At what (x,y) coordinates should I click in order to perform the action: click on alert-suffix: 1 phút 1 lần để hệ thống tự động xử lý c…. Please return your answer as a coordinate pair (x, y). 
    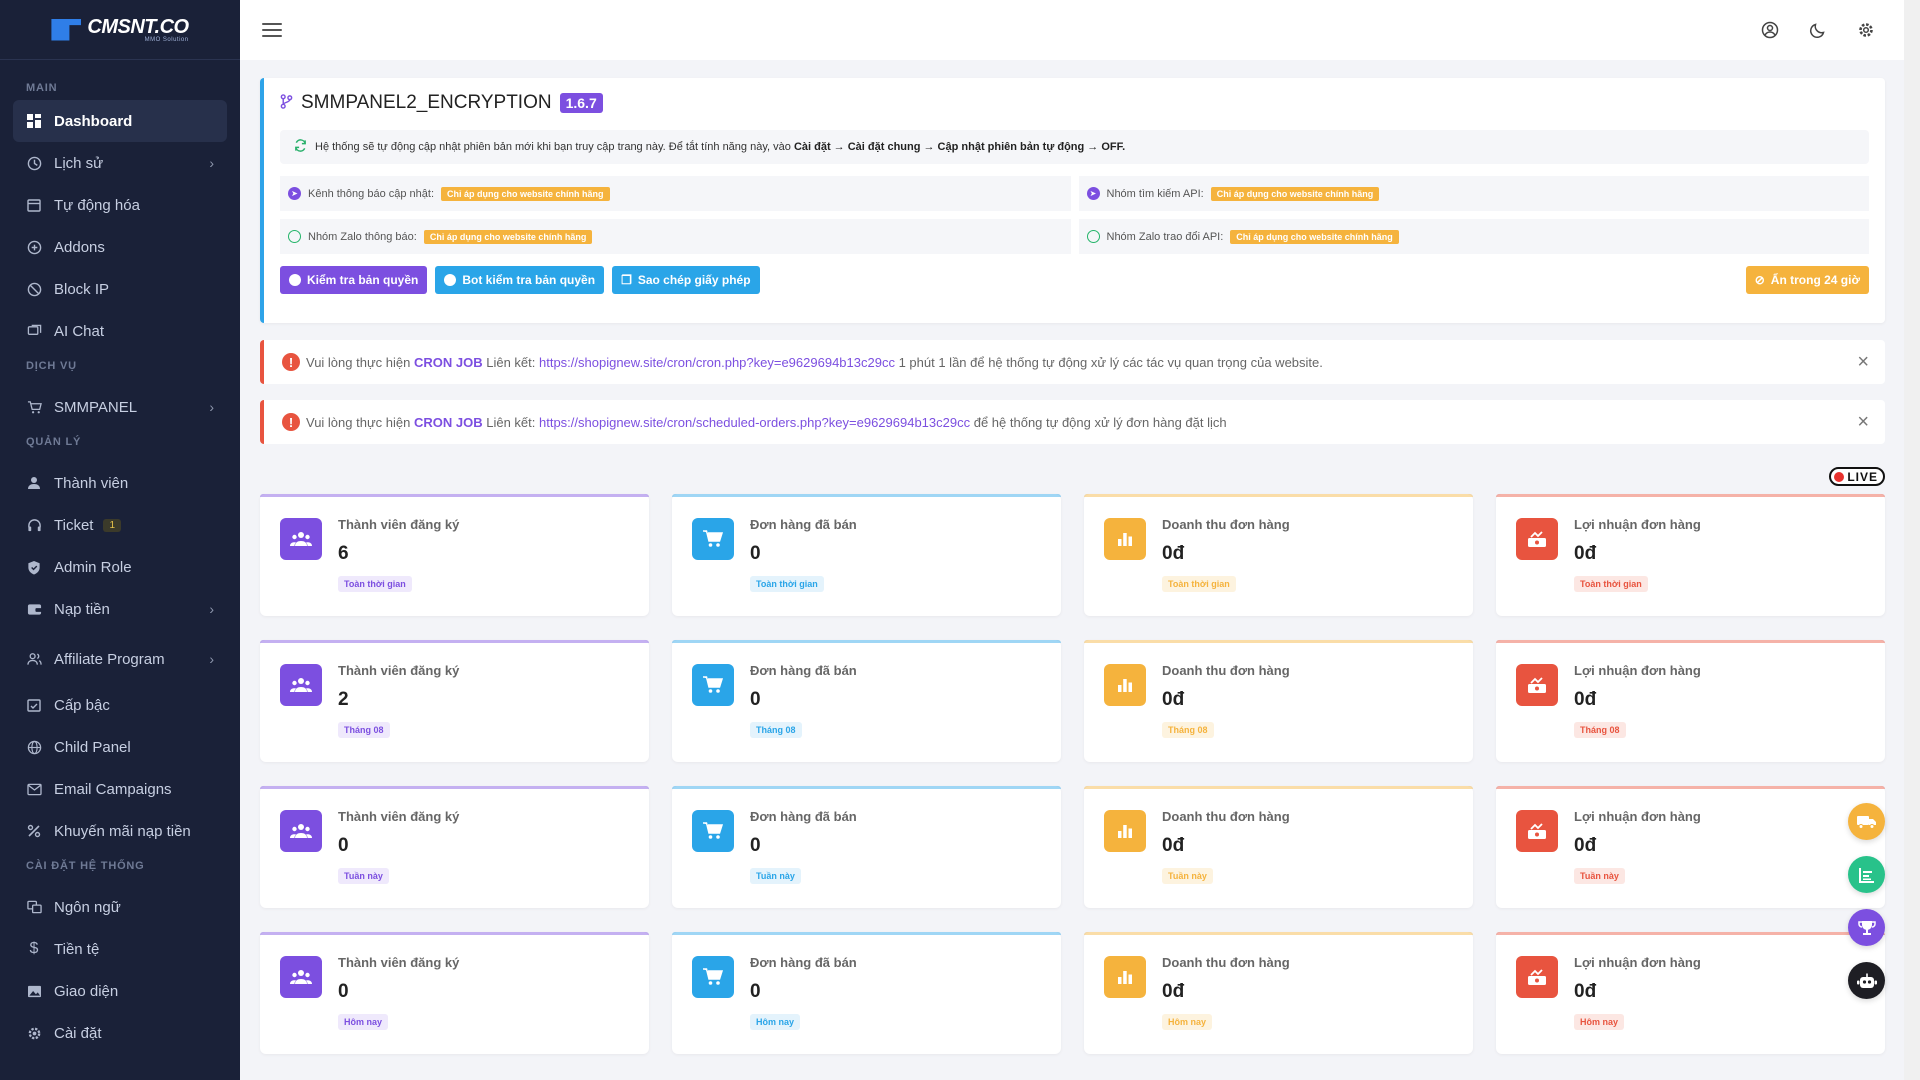
    Looking at the image, I should click on (1110, 362).